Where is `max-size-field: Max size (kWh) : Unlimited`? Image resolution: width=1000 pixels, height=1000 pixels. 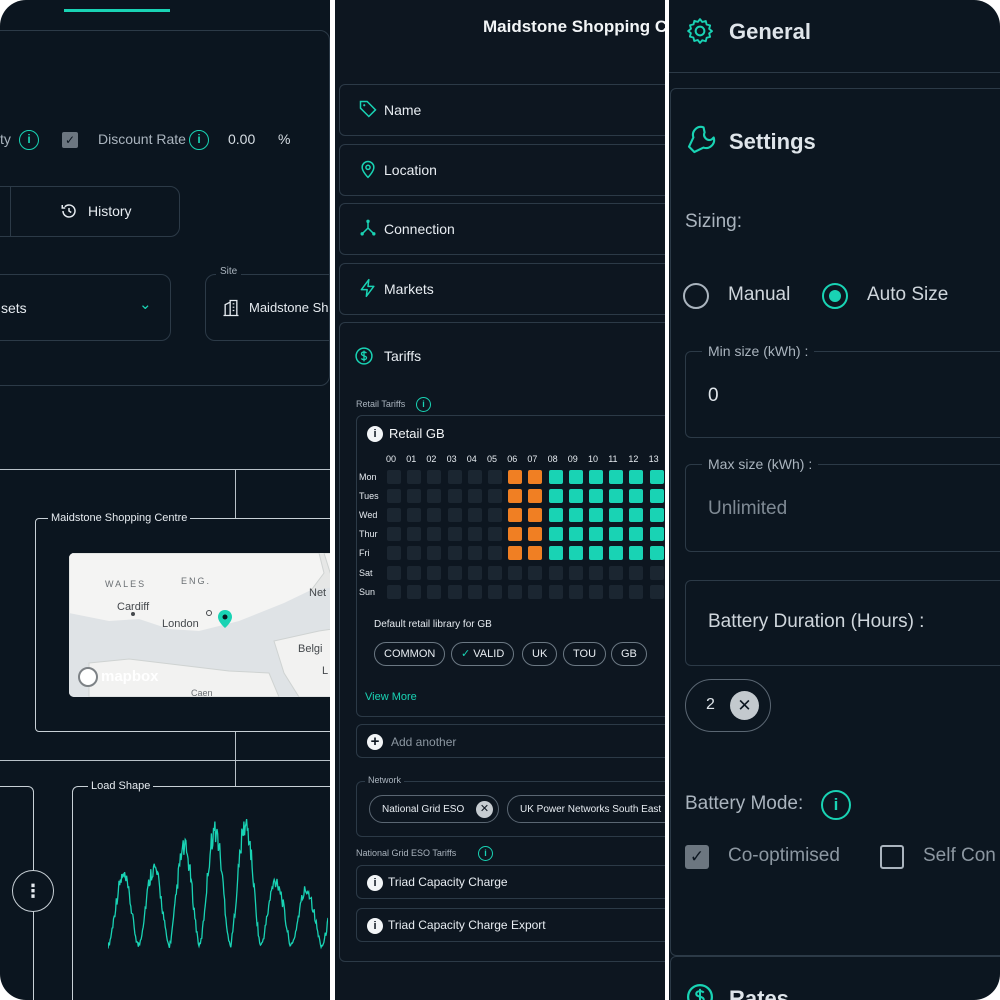 max-size-field: Max size (kWh) : Unlimited is located at coordinates (842, 504).